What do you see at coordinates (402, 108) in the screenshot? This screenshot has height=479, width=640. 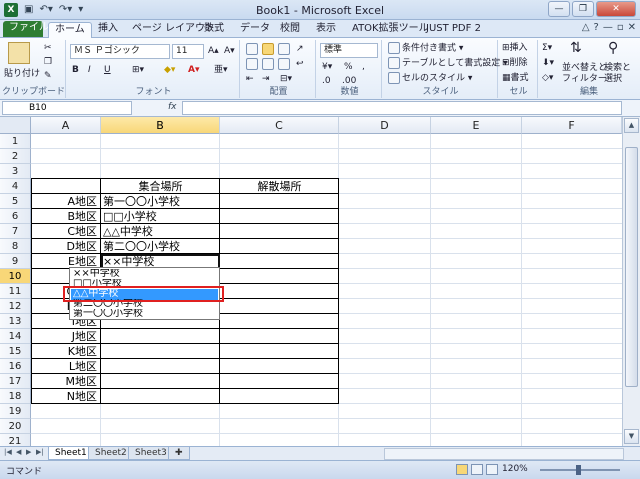 I see `formula-input` at bounding box center [402, 108].